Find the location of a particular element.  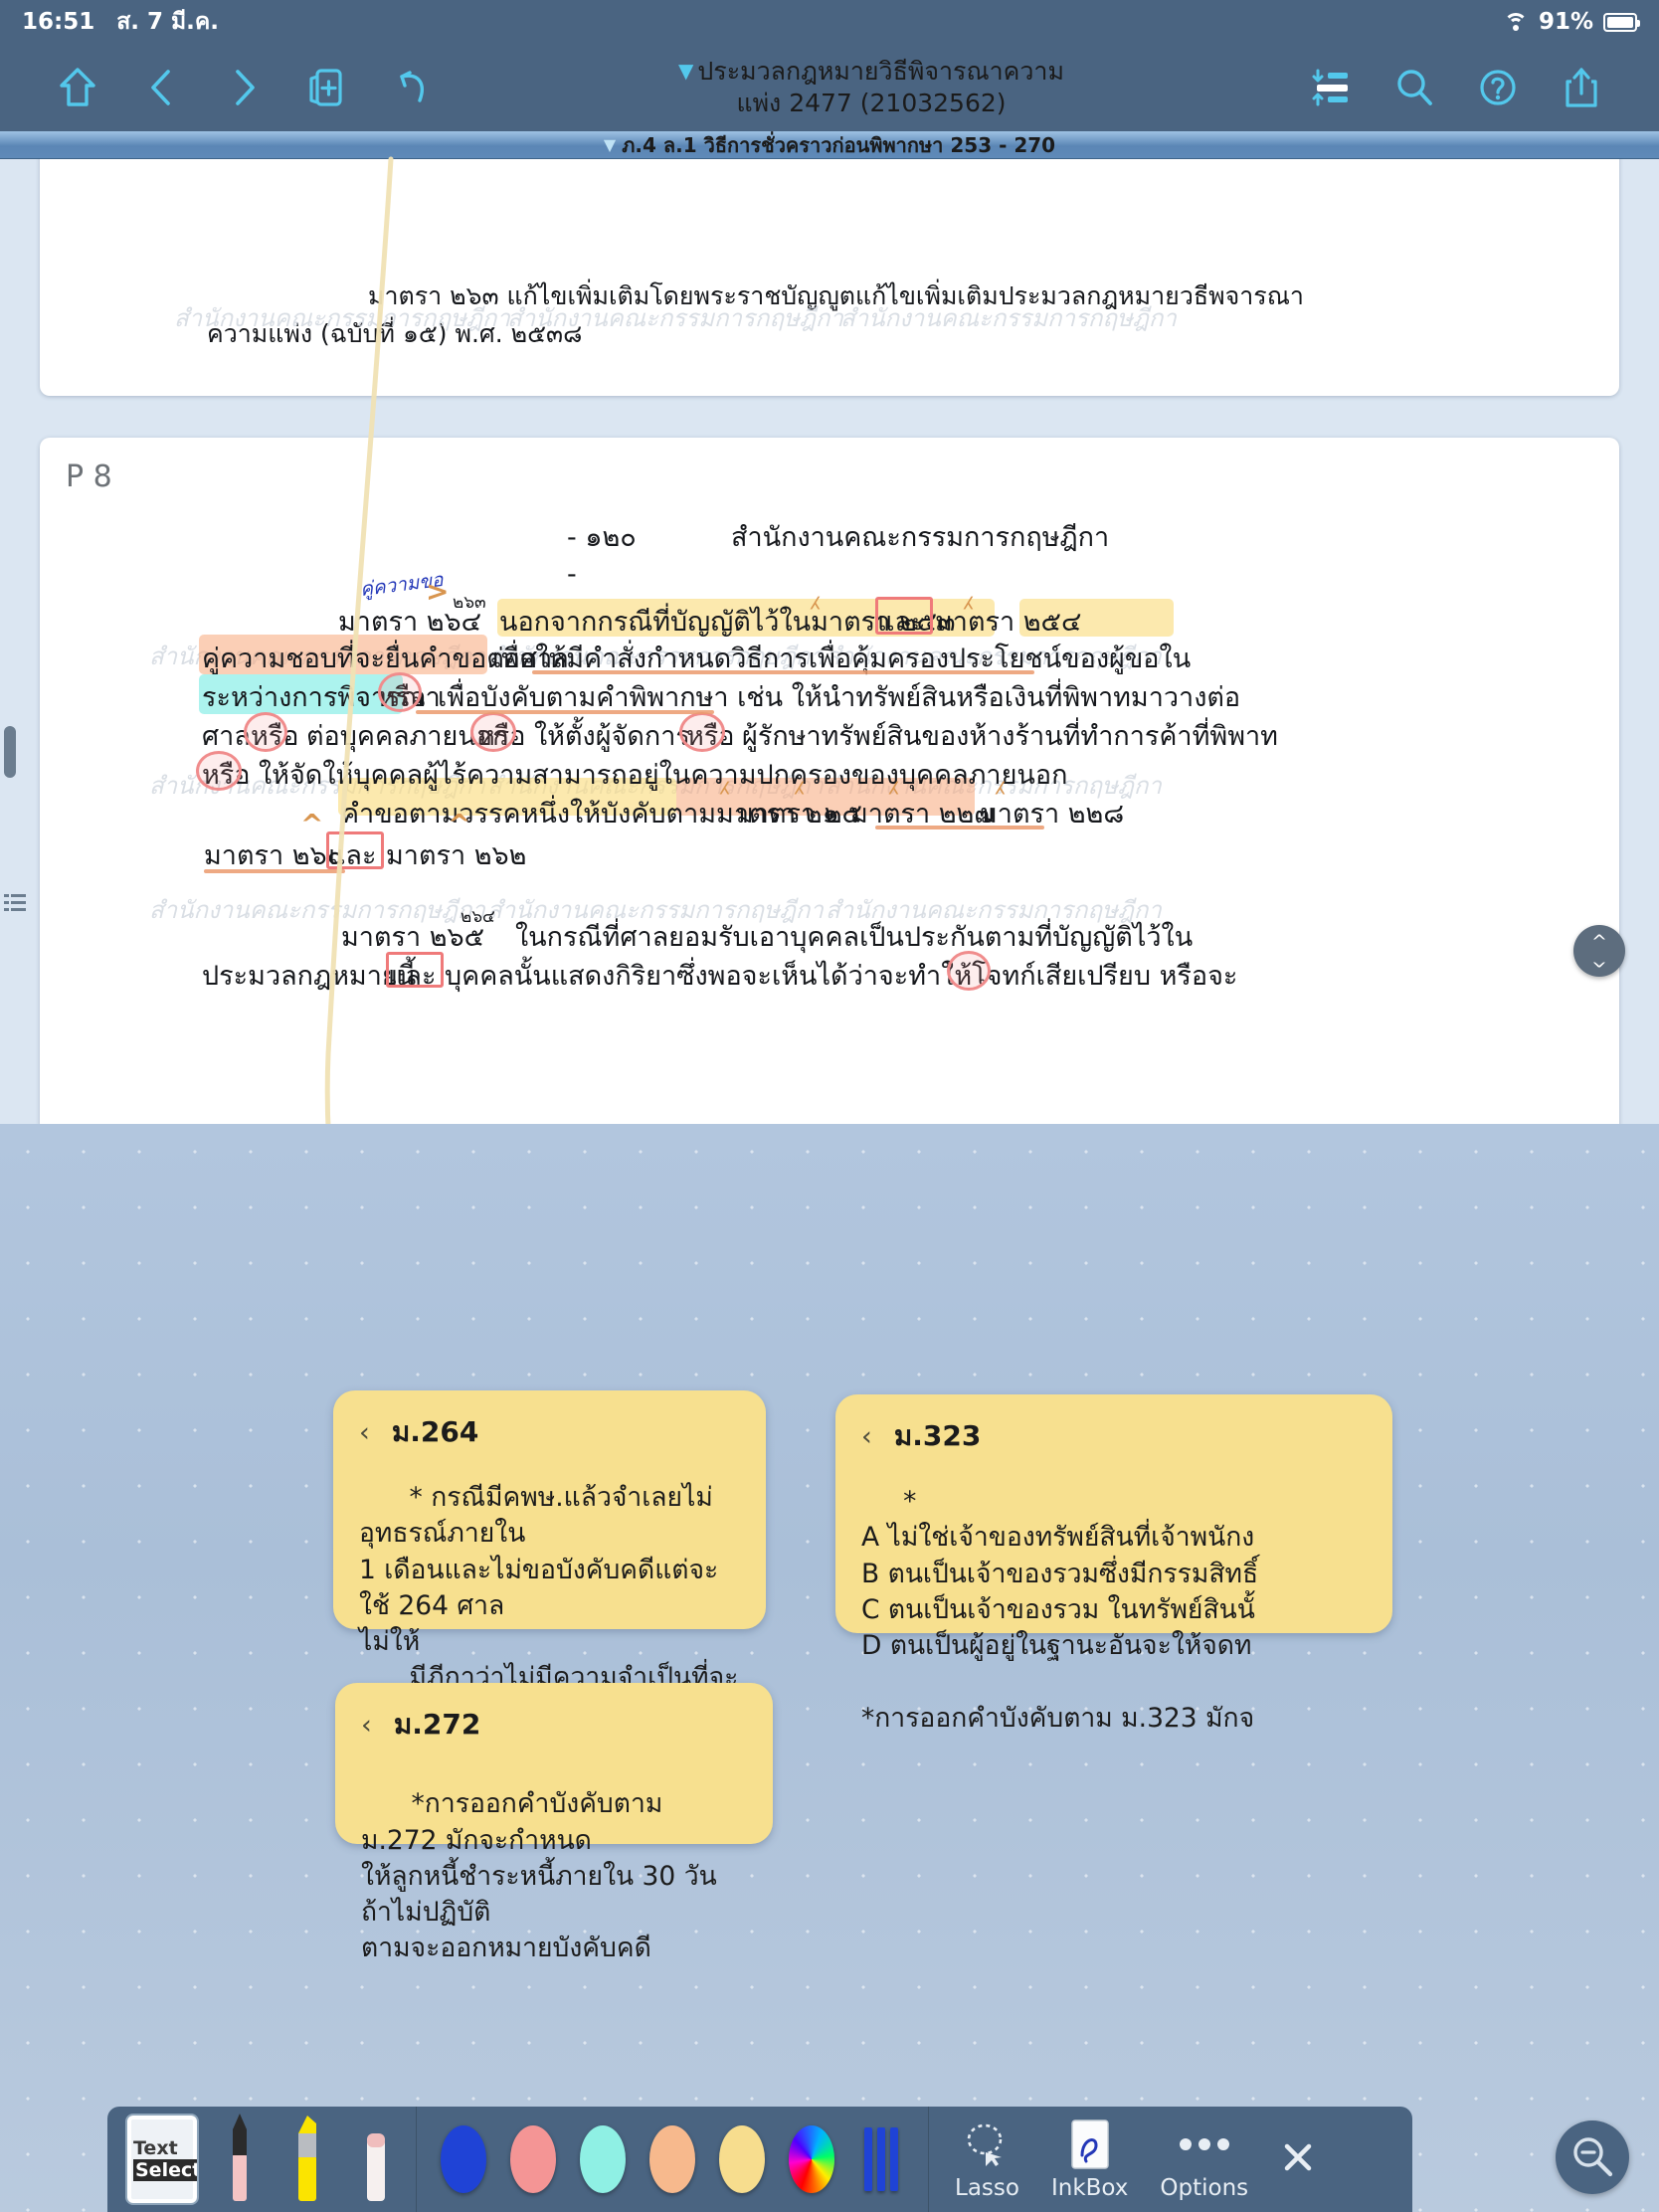

wifi-icon is located at coordinates (1516, 22).